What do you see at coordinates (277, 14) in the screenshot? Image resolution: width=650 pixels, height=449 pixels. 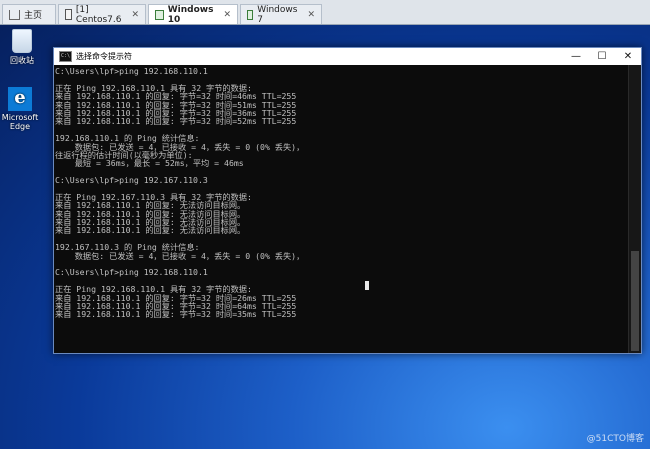 I see `tab-label: Windows 7` at bounding box center [277, 14].